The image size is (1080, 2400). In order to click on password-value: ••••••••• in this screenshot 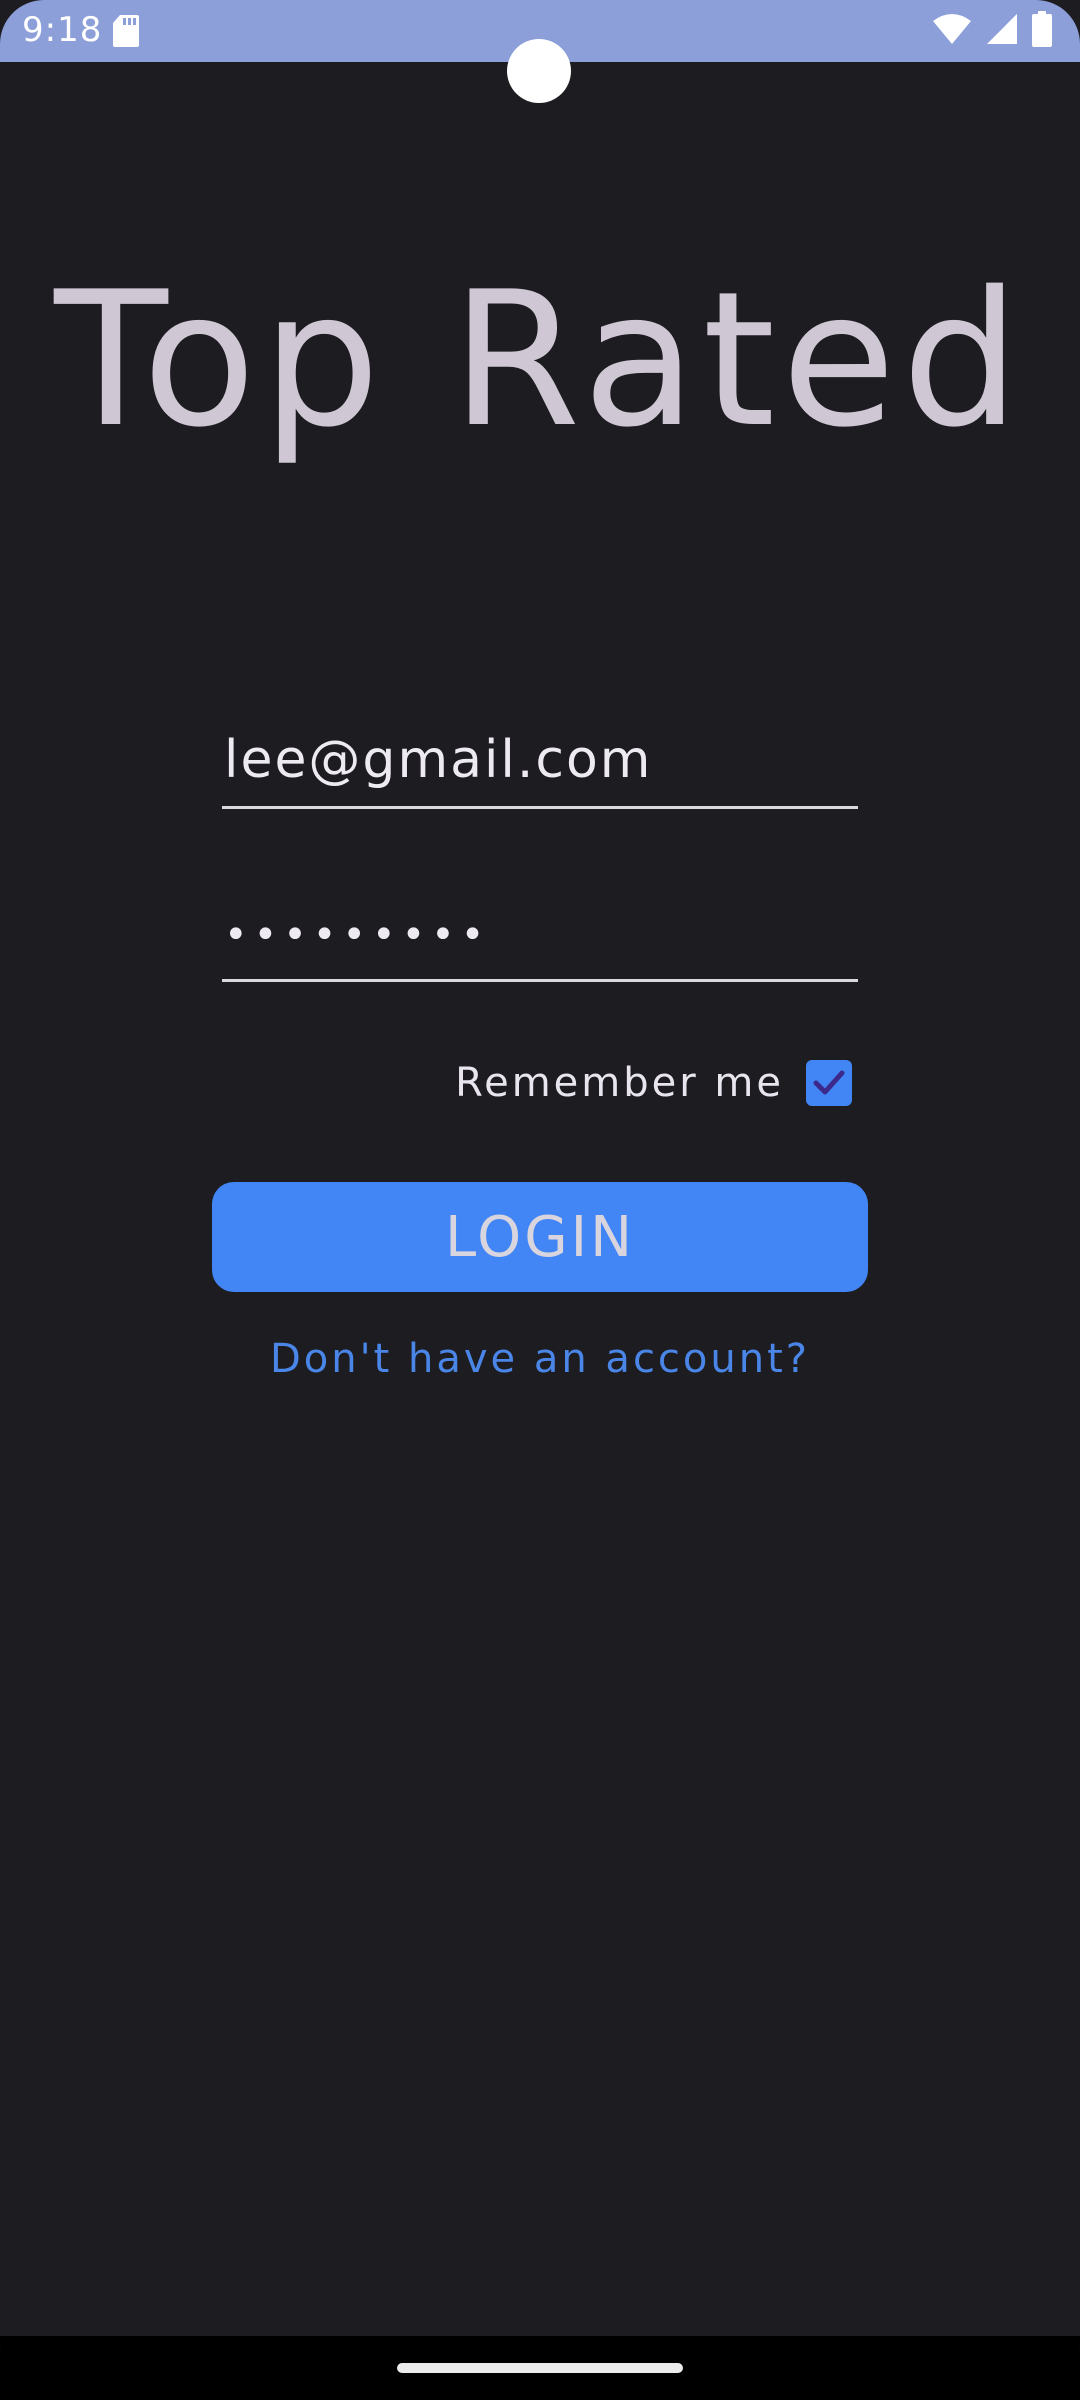, I will do `click(540, 935)`.